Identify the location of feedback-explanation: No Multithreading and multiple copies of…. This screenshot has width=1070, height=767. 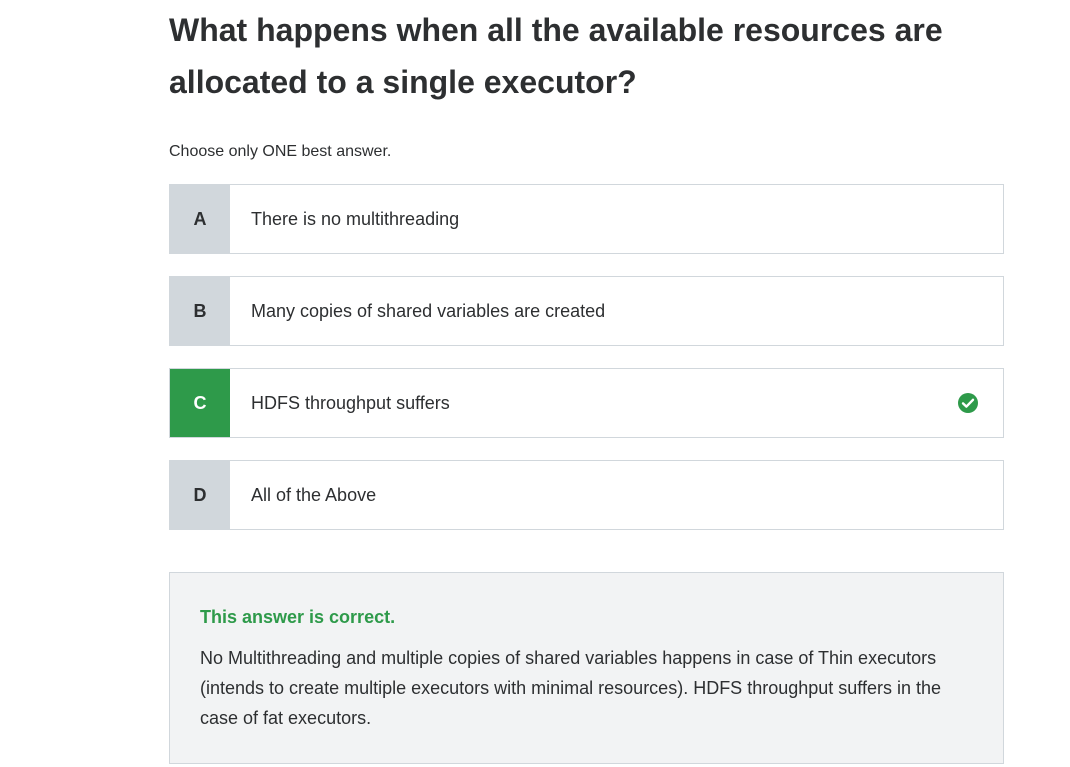
(570, 688).